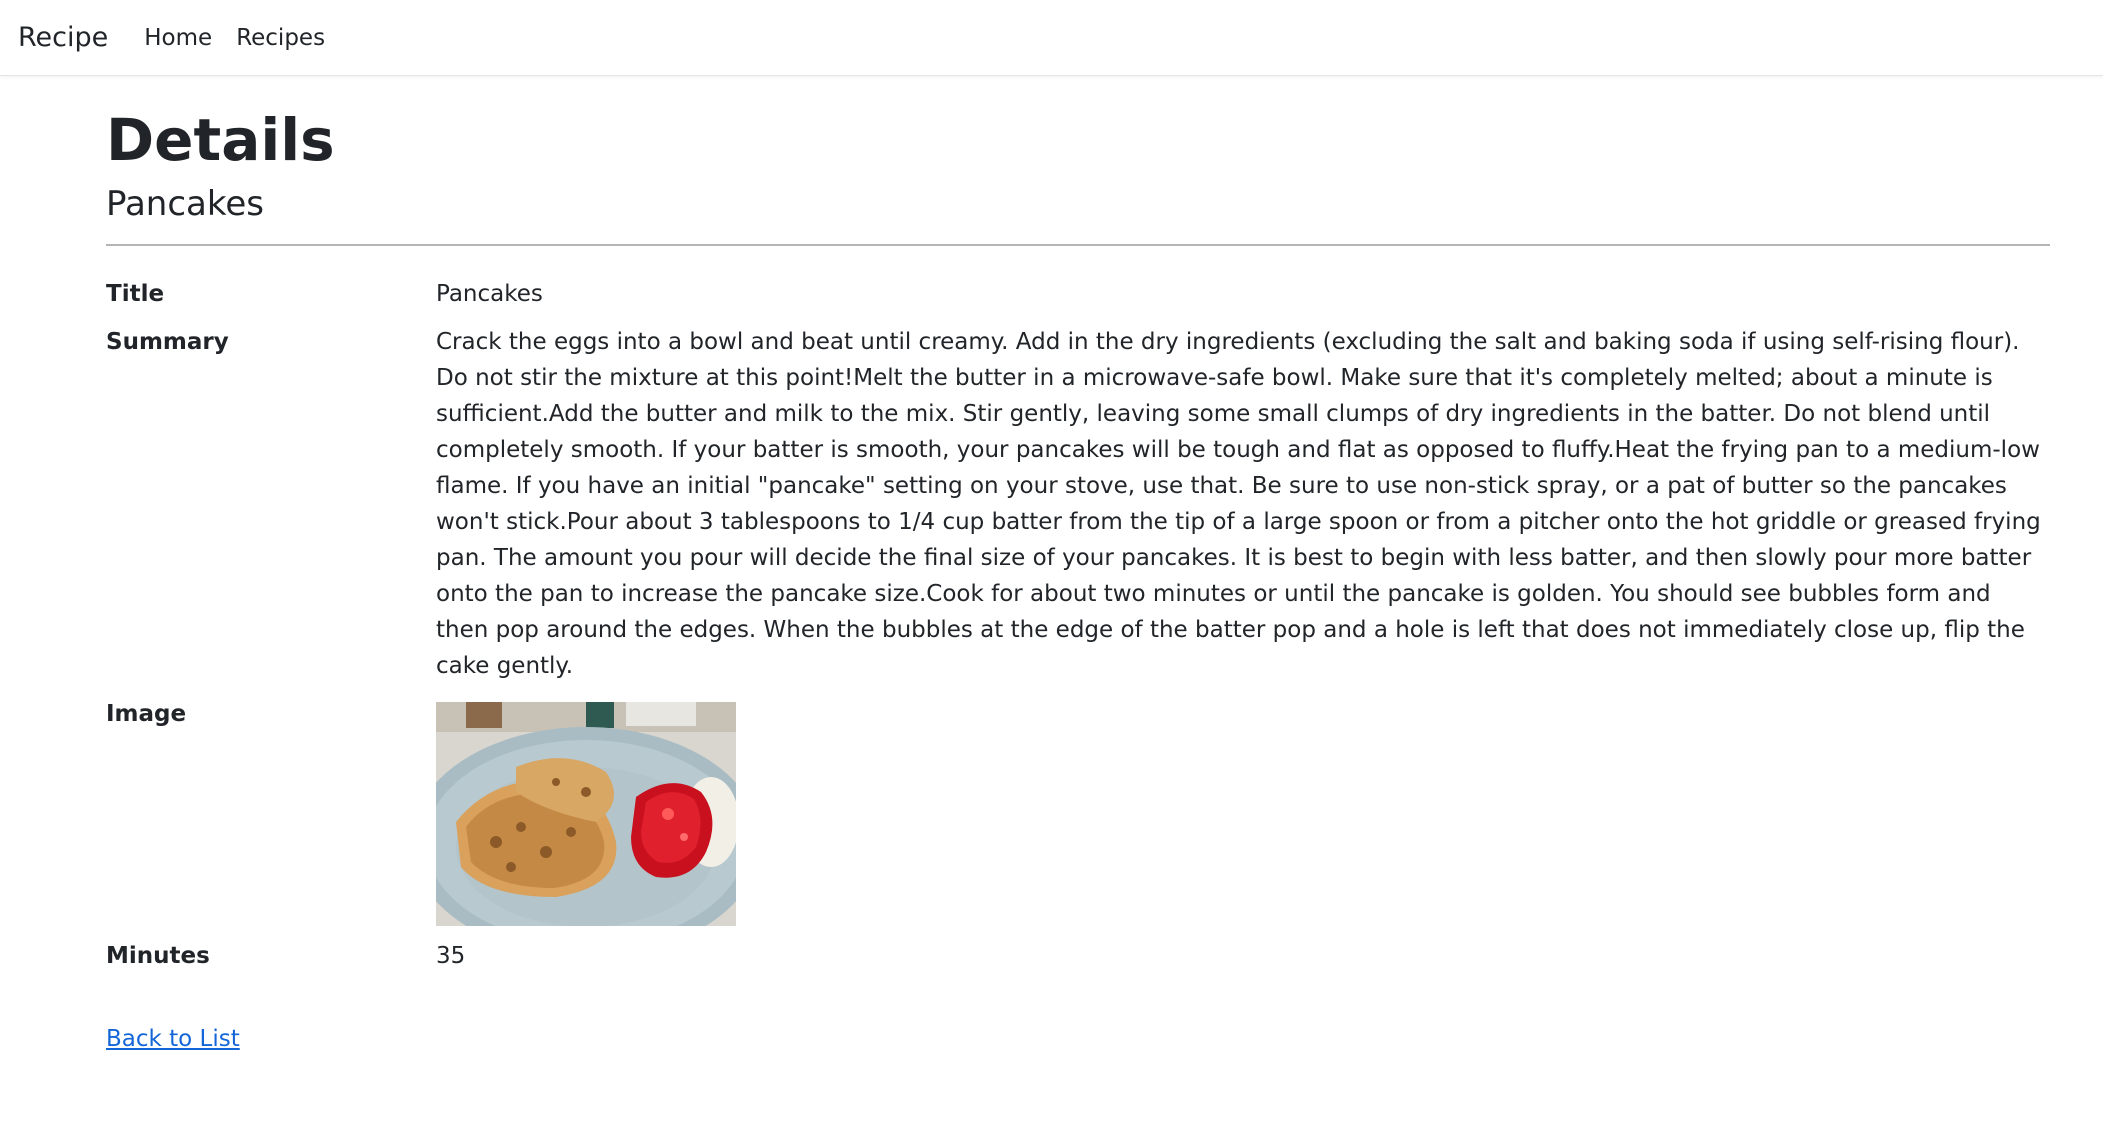 The image size is (2103, 1124). Describe the element at coordinates (173, 1039) in the screenshot. I see `back-to-list-link: Back to List` at that location.